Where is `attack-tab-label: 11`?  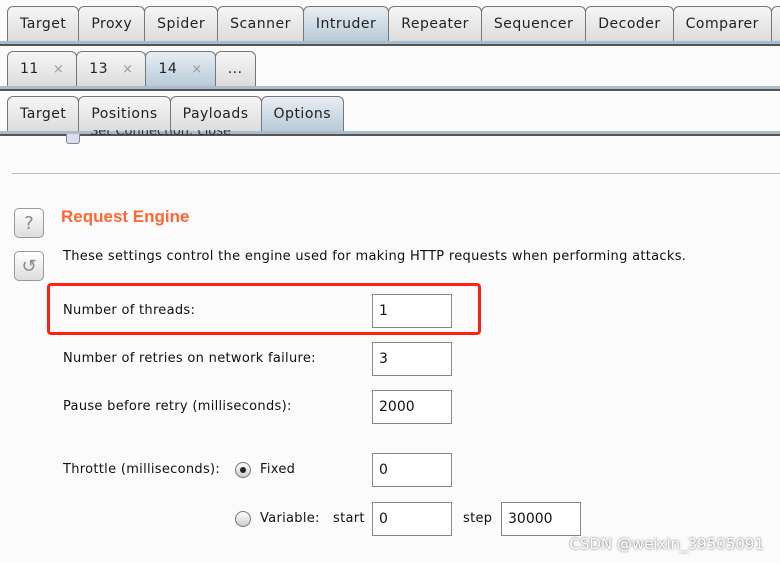 attack-tab-label: 11 is located at coordinates (29, 69).